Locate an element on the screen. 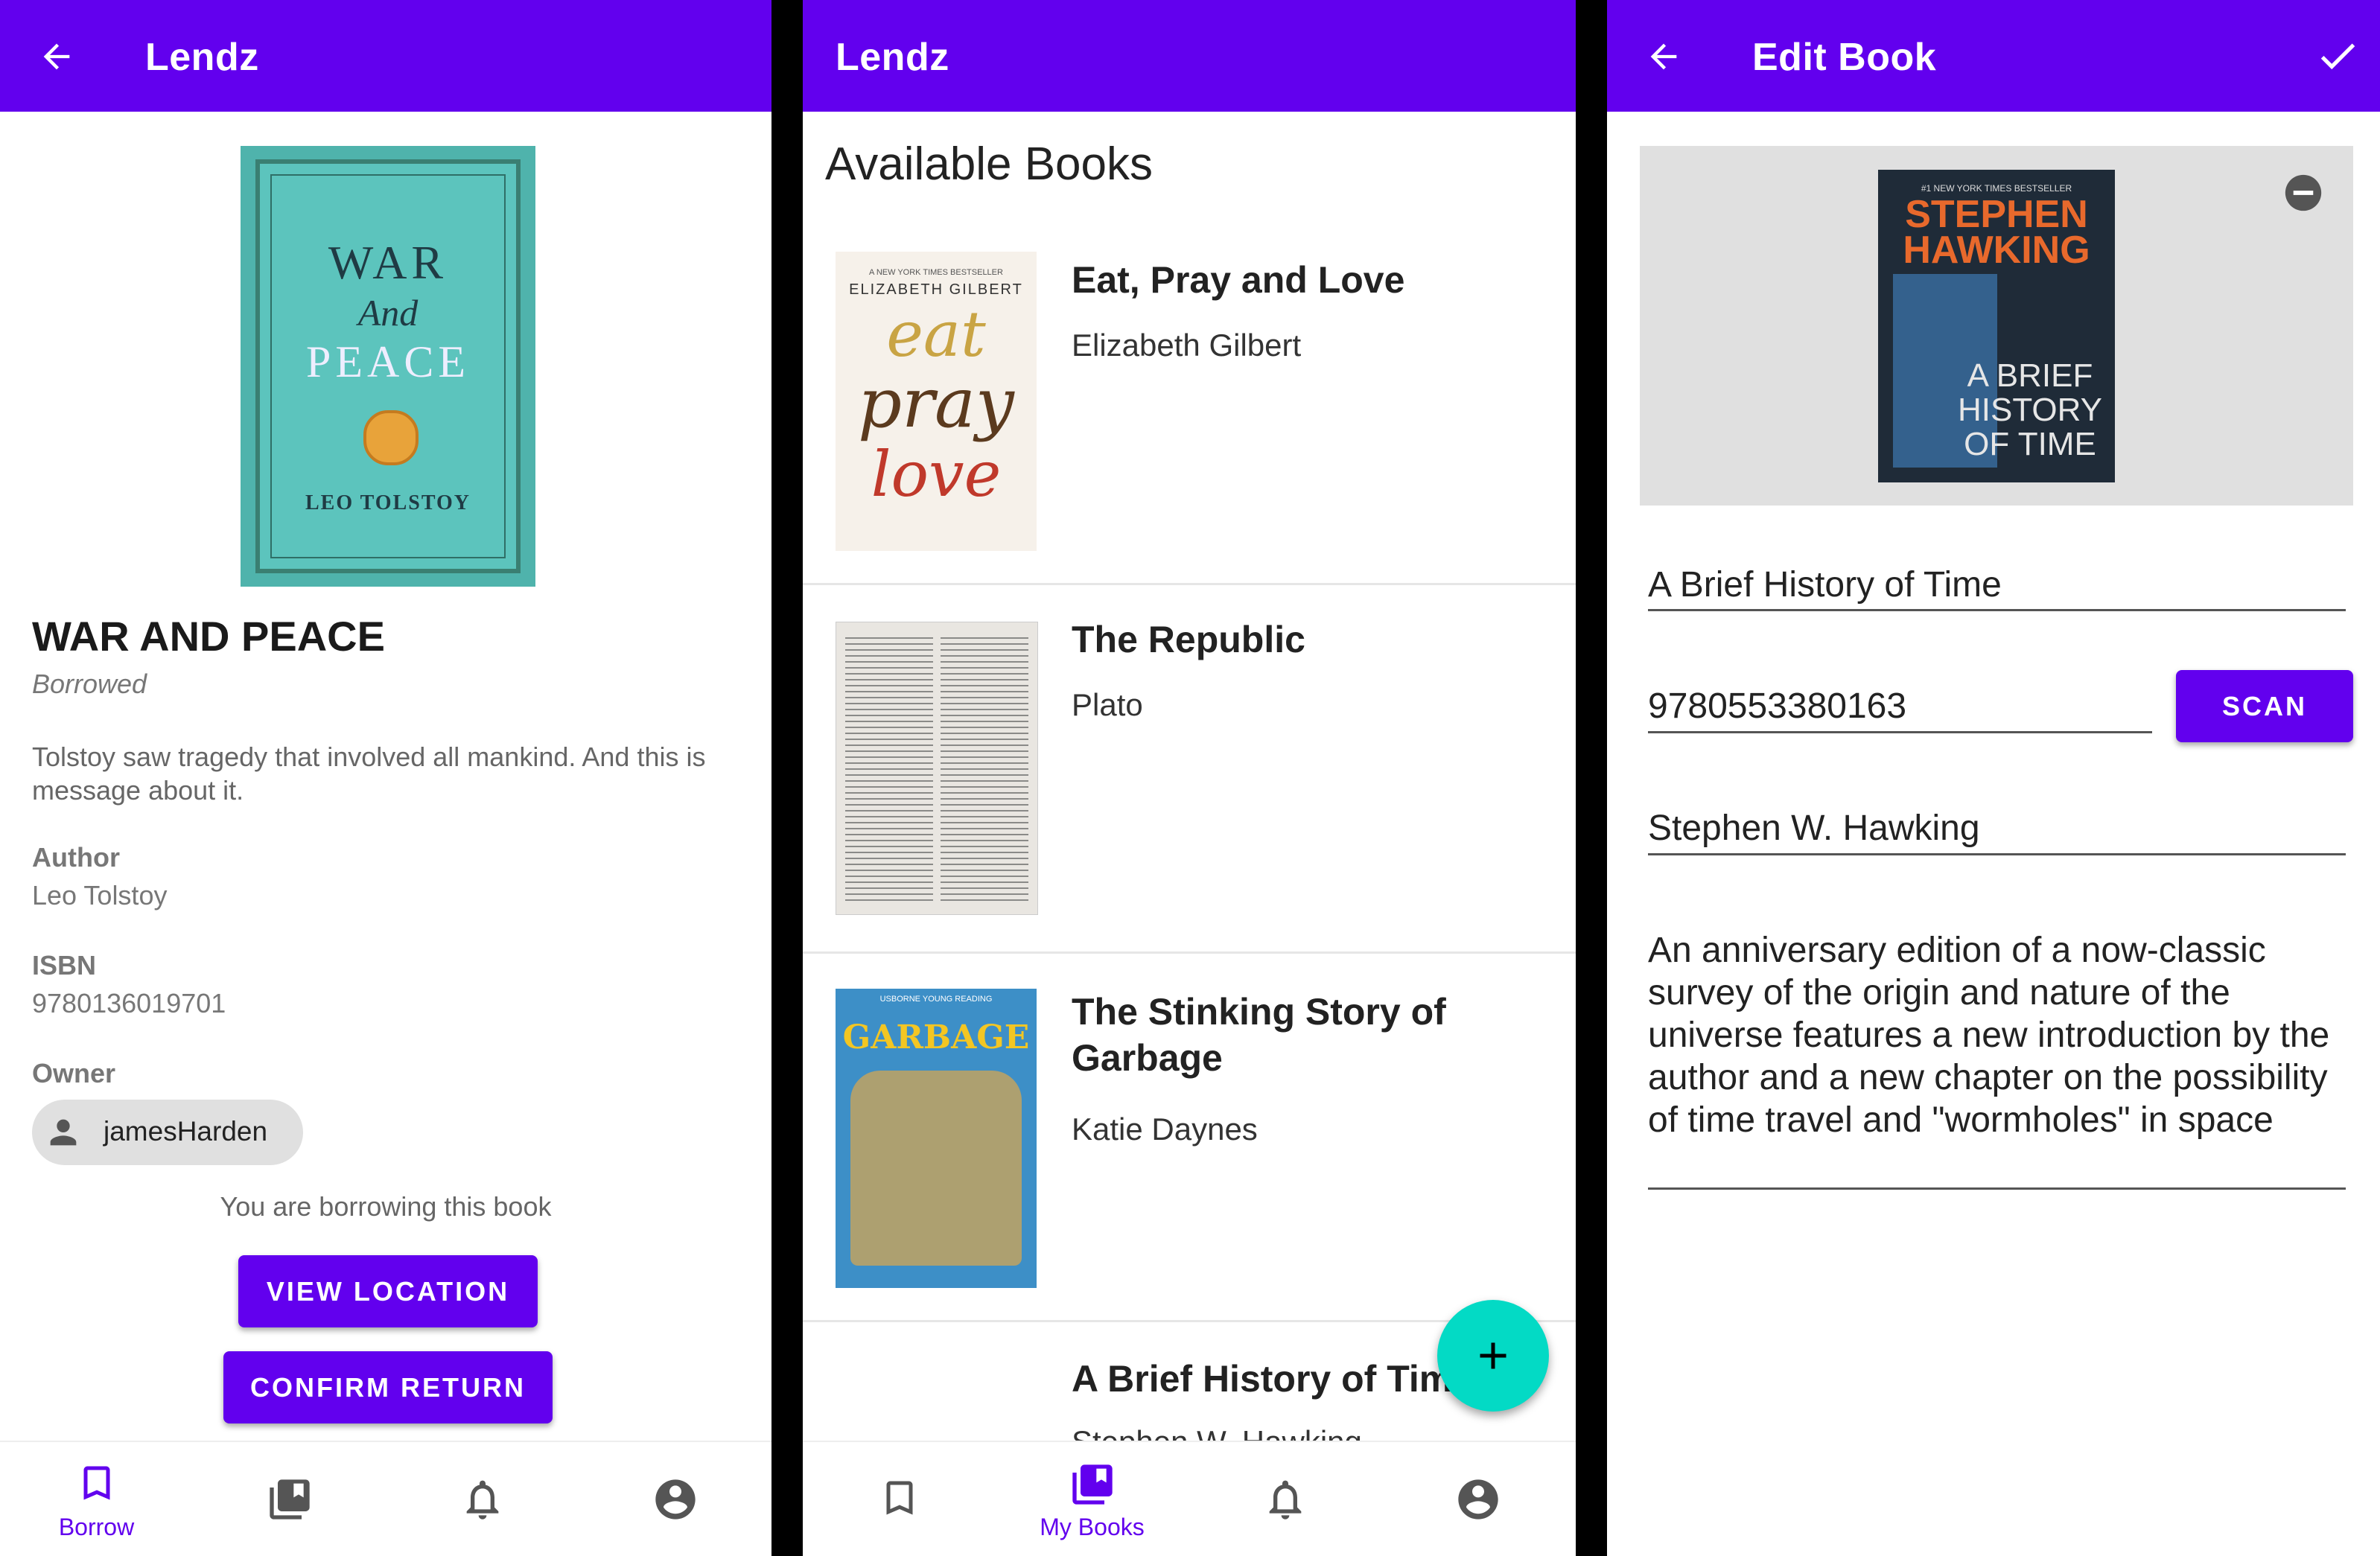 Image resolution: width=2380 pixels, height=1556 pixels. book-title: Eat, Pray and Love is located at coordinates (1238, 280).